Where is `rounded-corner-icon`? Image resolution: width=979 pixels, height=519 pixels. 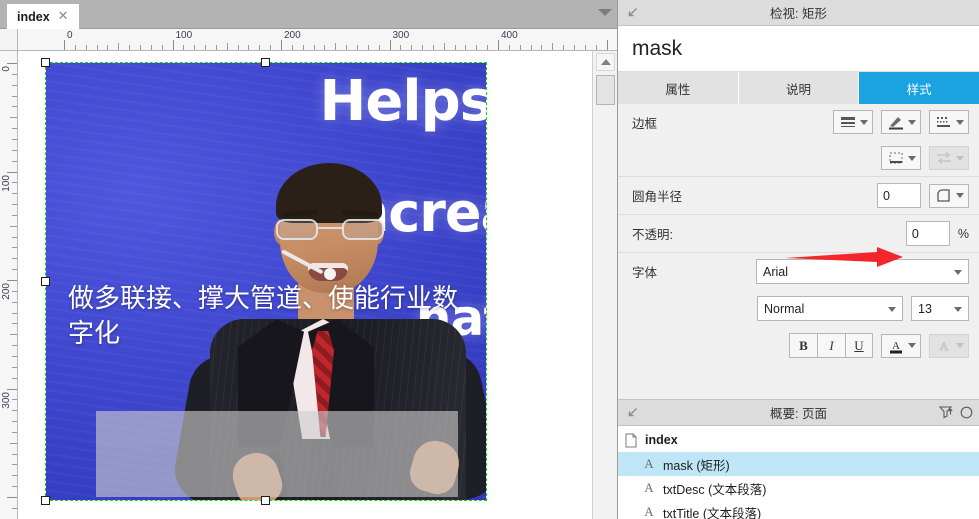
rounded-corner-icon is located at coordinates (949, 195).